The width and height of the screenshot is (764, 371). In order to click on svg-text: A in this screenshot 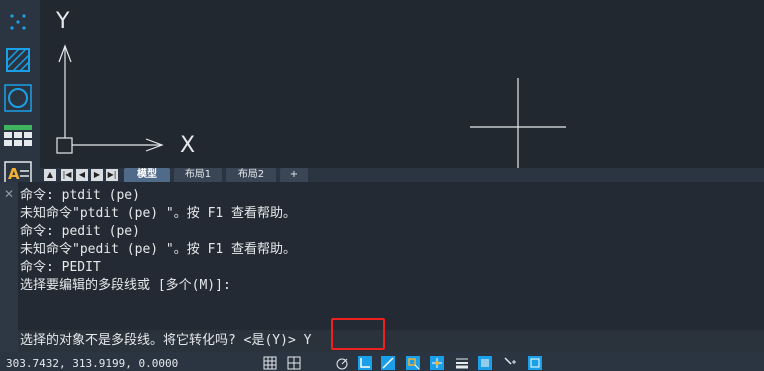, I will do `click(14, 174)`.